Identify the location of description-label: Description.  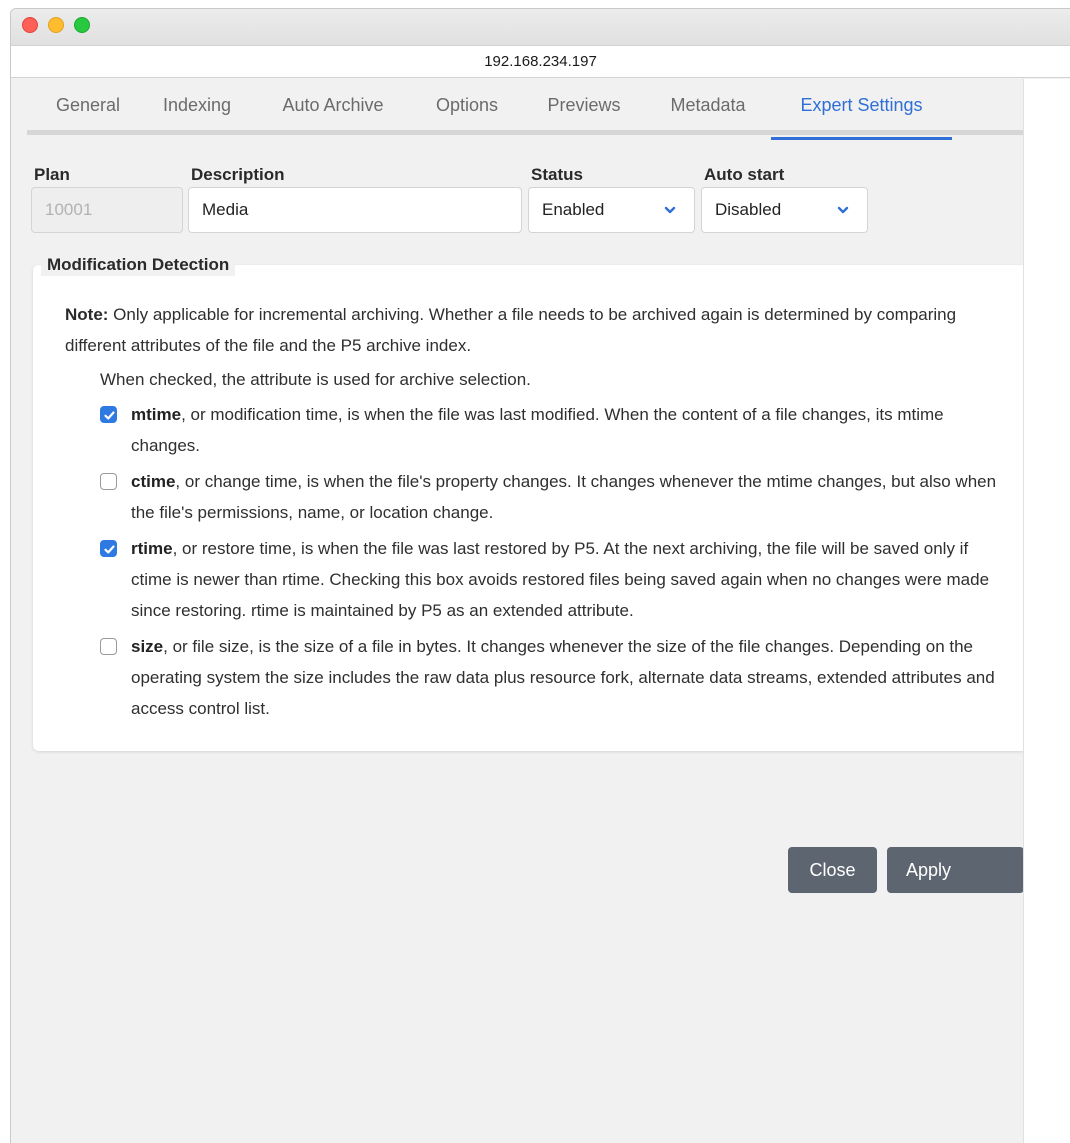
(238, 174).